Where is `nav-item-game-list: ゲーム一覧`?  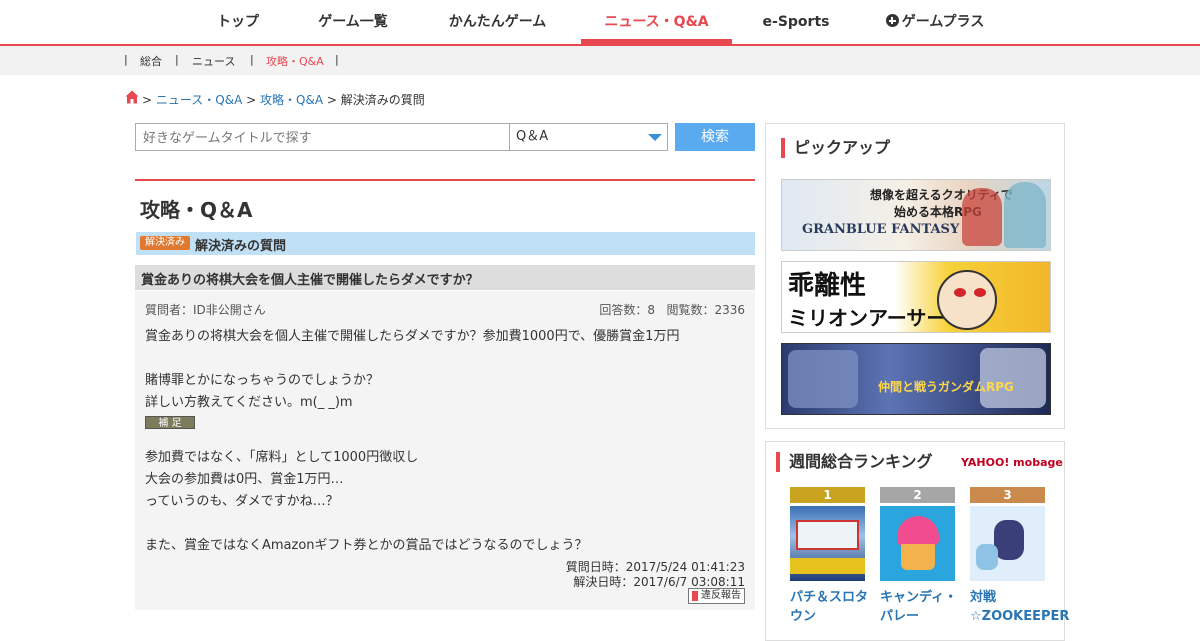
nav-item-game-list: ゲーム一覧 is located at coordinates (353, 22).